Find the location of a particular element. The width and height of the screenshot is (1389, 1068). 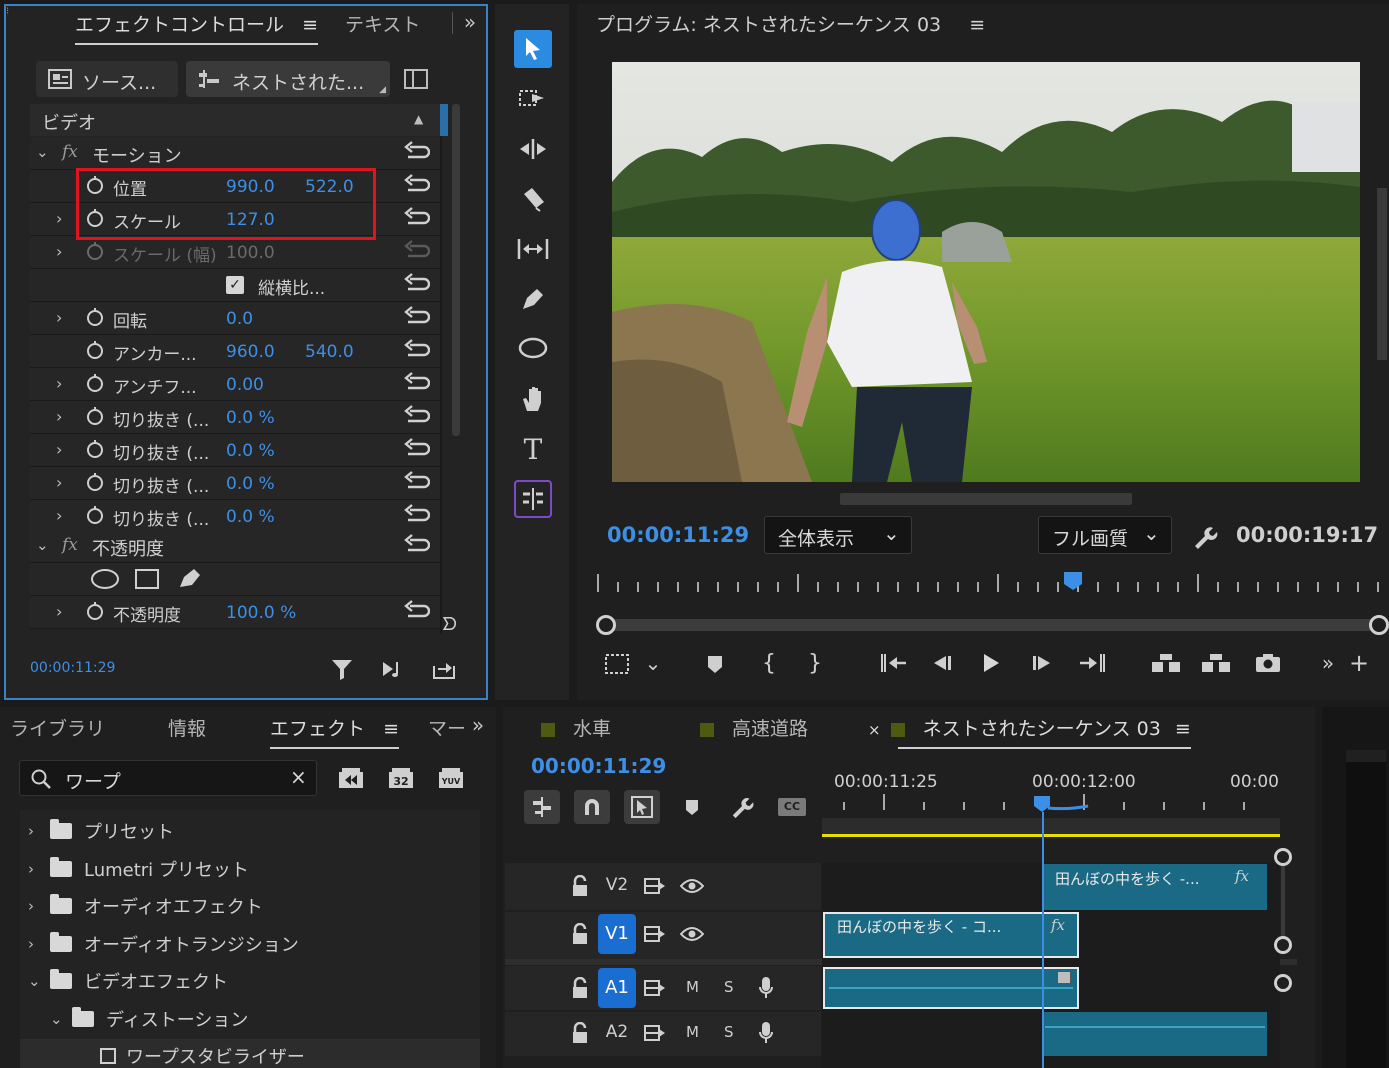

expand-panels-icon: » is located at coordinates (470, 22).